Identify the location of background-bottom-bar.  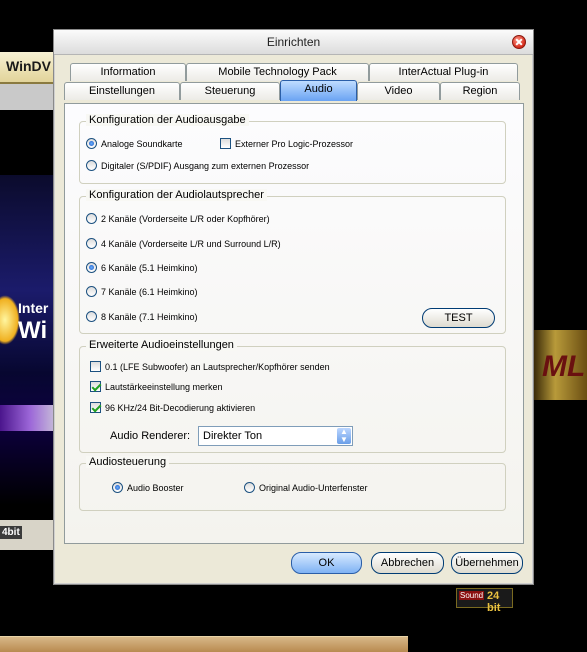
(204, 644).